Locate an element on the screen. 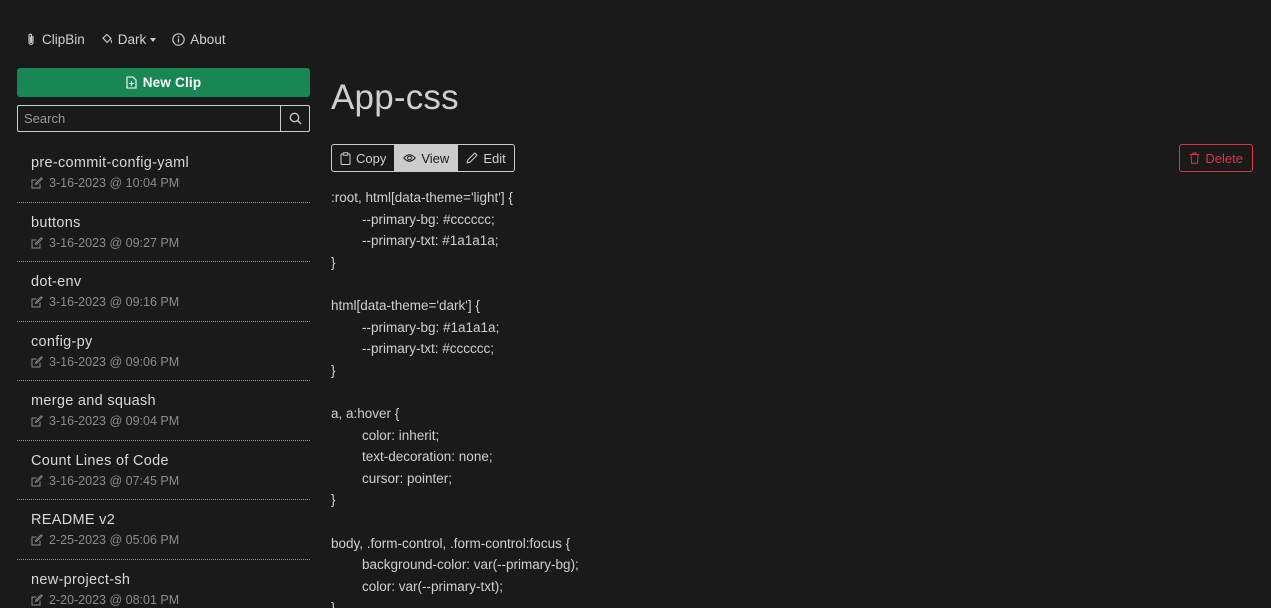  info-icon is located at coordinates (179, 39).